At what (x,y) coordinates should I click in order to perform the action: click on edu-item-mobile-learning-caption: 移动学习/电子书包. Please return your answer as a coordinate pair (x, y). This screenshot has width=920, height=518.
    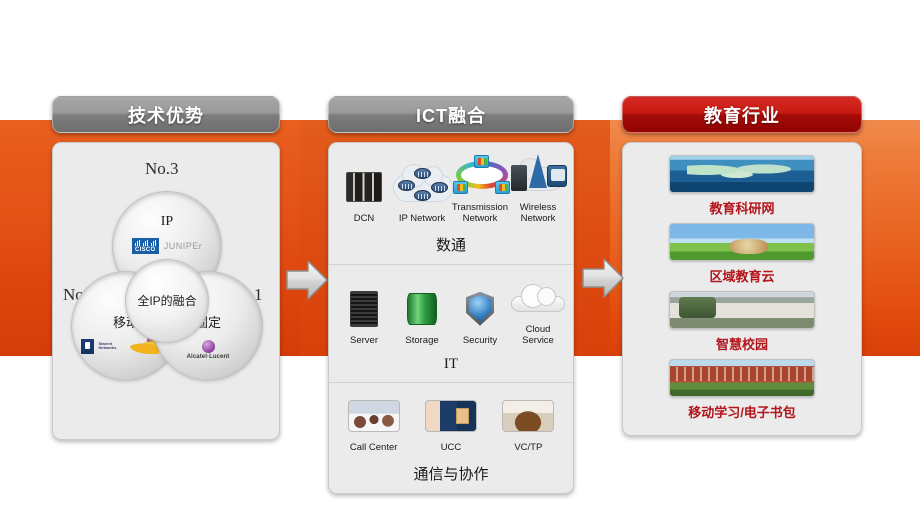
    Looking at the image, I should click on (742, 412).